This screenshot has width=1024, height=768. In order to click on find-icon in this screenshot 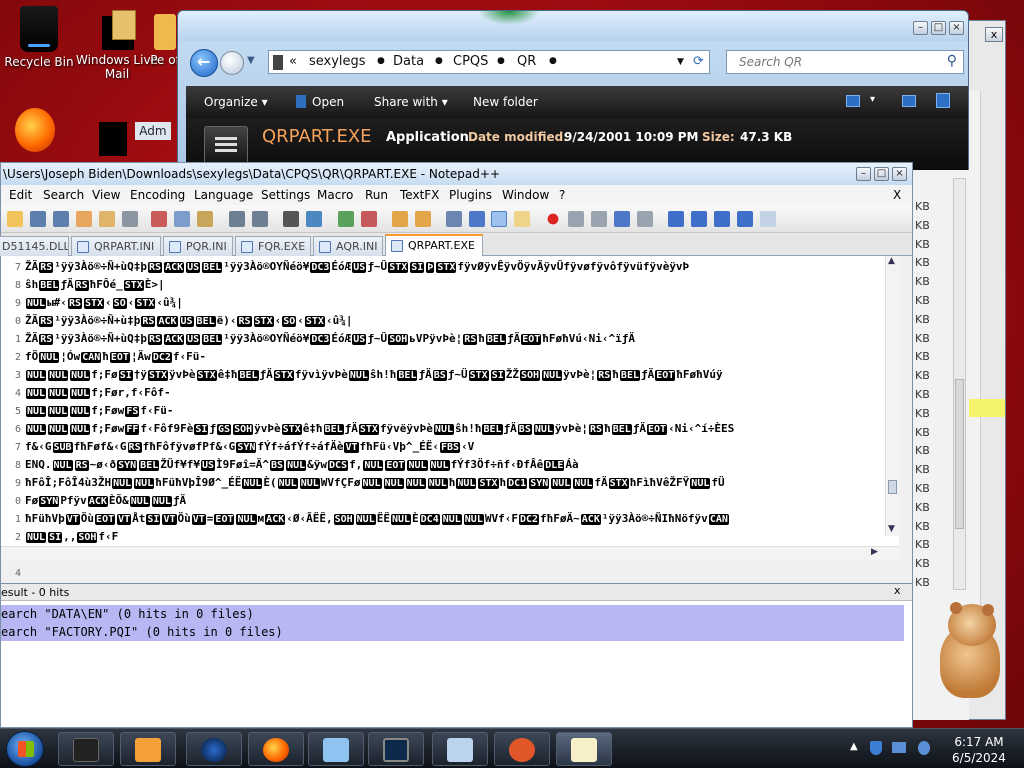, I will do `click(291, 219)`.